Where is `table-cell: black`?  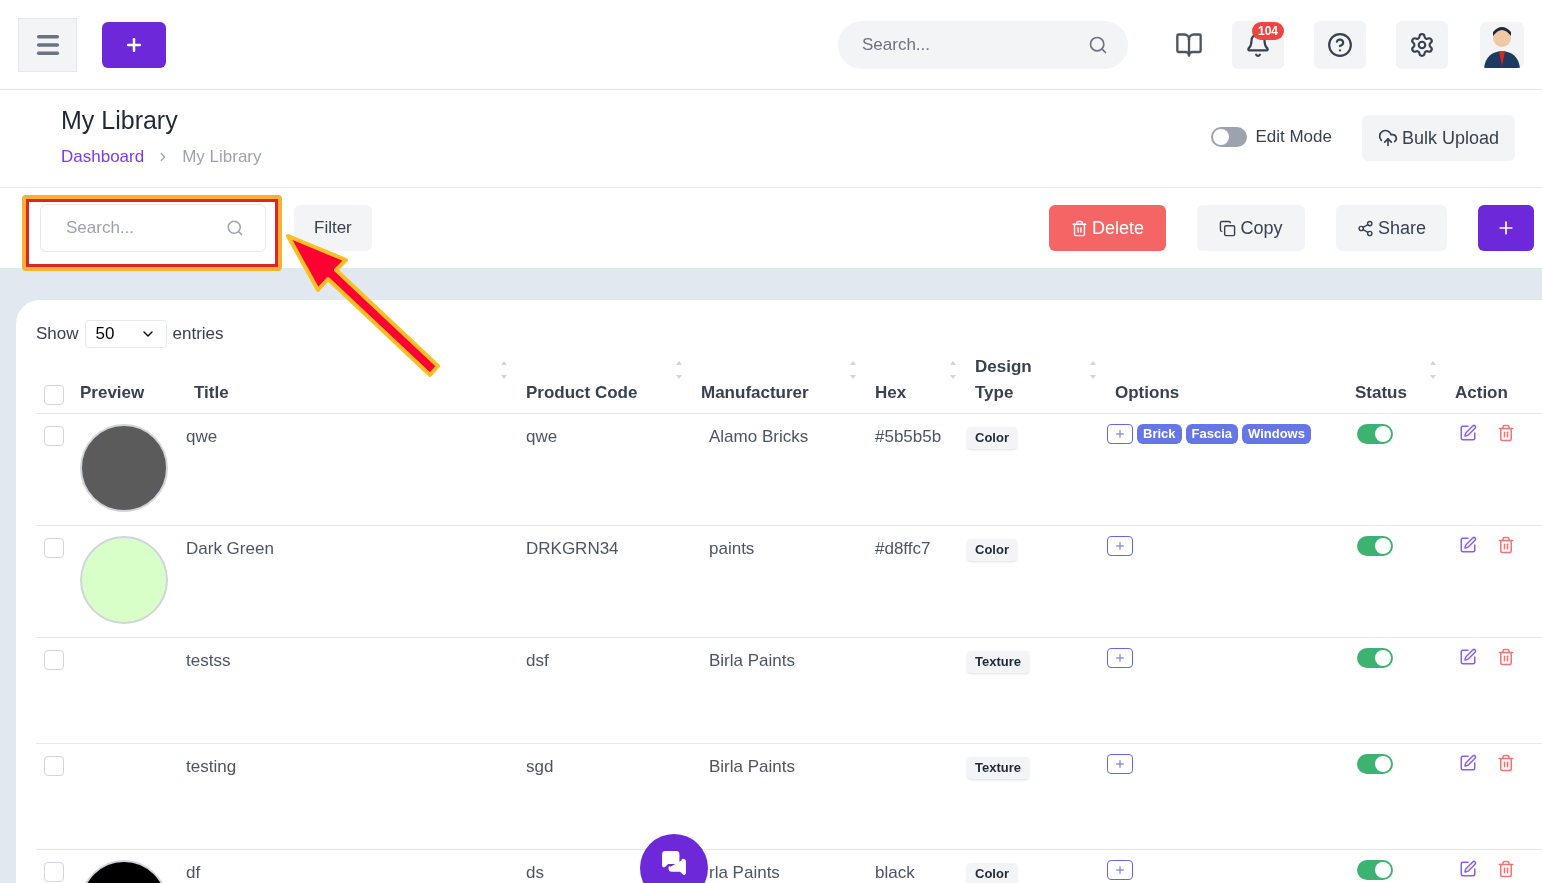 table-cell: black is located at coordinates (895, 872).